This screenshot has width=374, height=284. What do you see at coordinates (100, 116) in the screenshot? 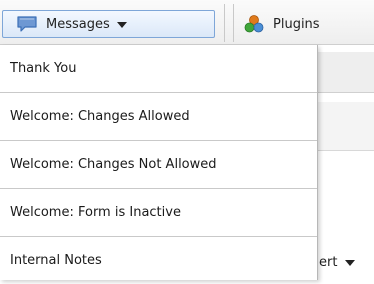
I see `menu-item-label: Welcome: Changes Allowed` at bounding box center [100, 116].